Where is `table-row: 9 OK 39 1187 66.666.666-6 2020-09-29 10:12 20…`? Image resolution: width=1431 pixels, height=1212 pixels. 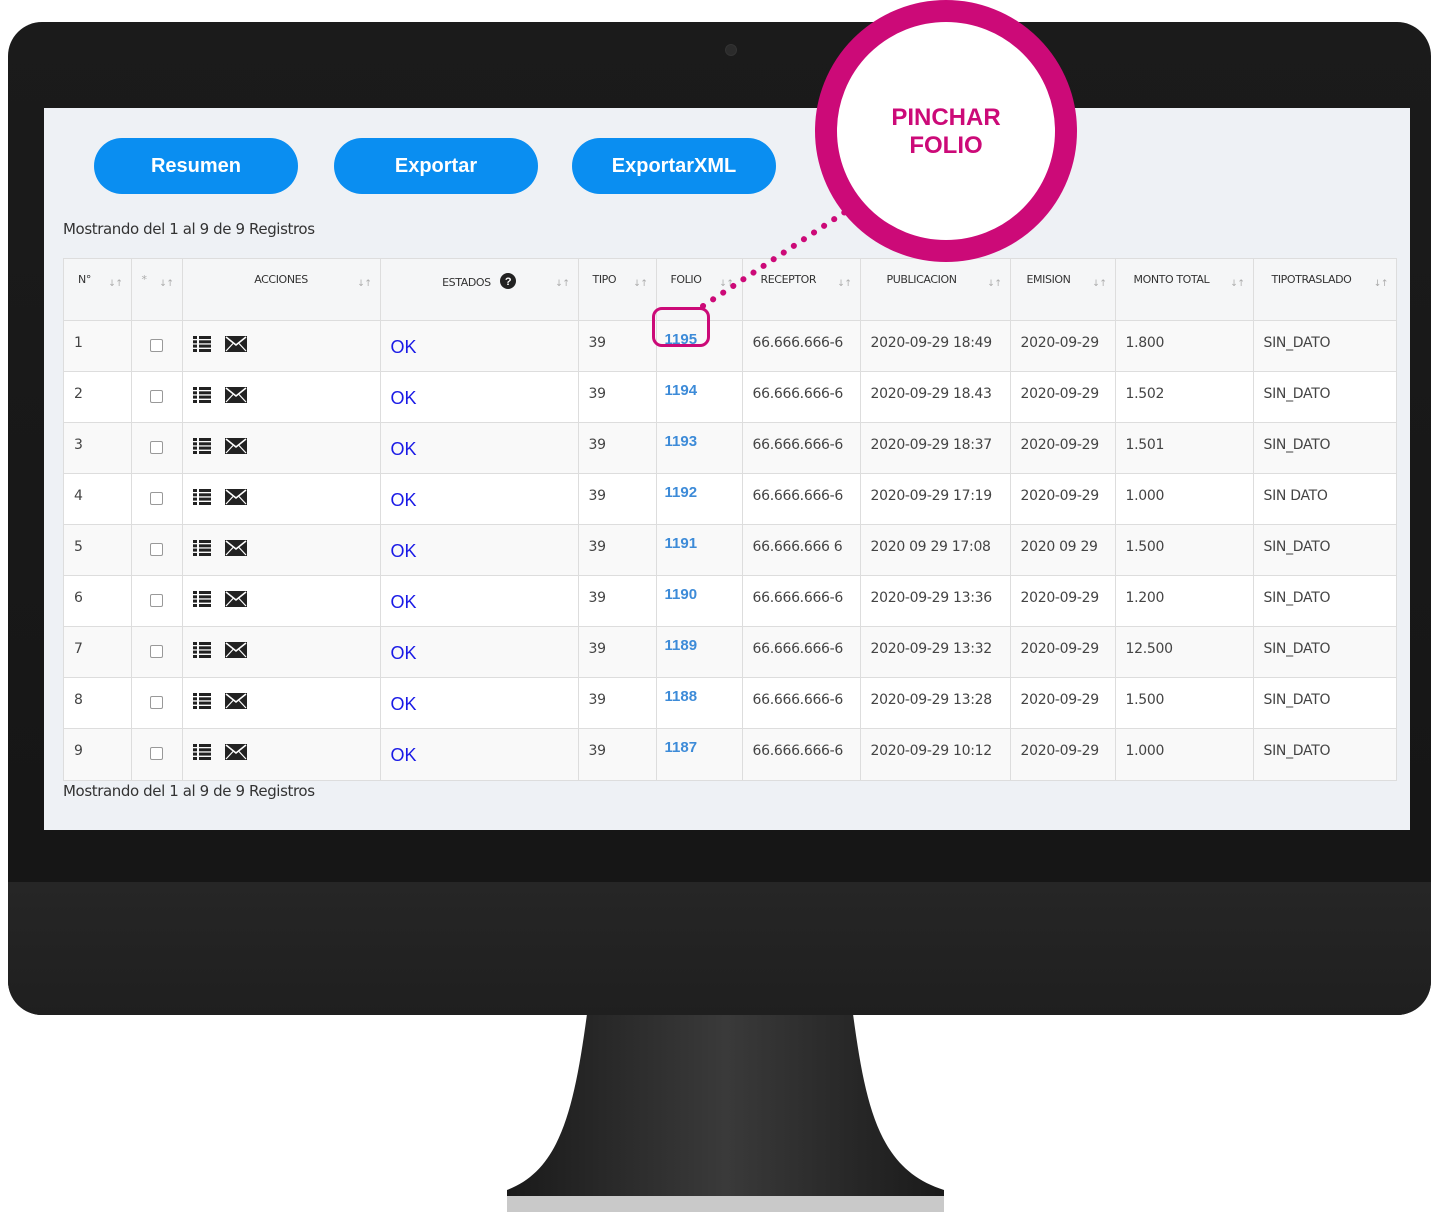
table-row: 9 OK 39 1187 66.666.666-6 2020-09-29 10:12 20… is located at coordinates (730, 754).